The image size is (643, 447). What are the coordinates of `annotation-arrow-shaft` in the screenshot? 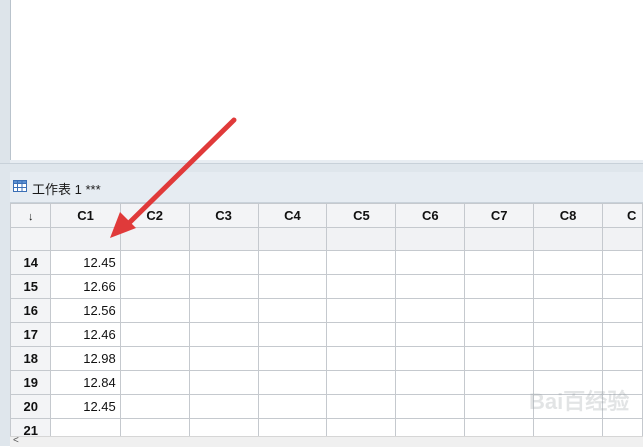 It's located at (180, 173).